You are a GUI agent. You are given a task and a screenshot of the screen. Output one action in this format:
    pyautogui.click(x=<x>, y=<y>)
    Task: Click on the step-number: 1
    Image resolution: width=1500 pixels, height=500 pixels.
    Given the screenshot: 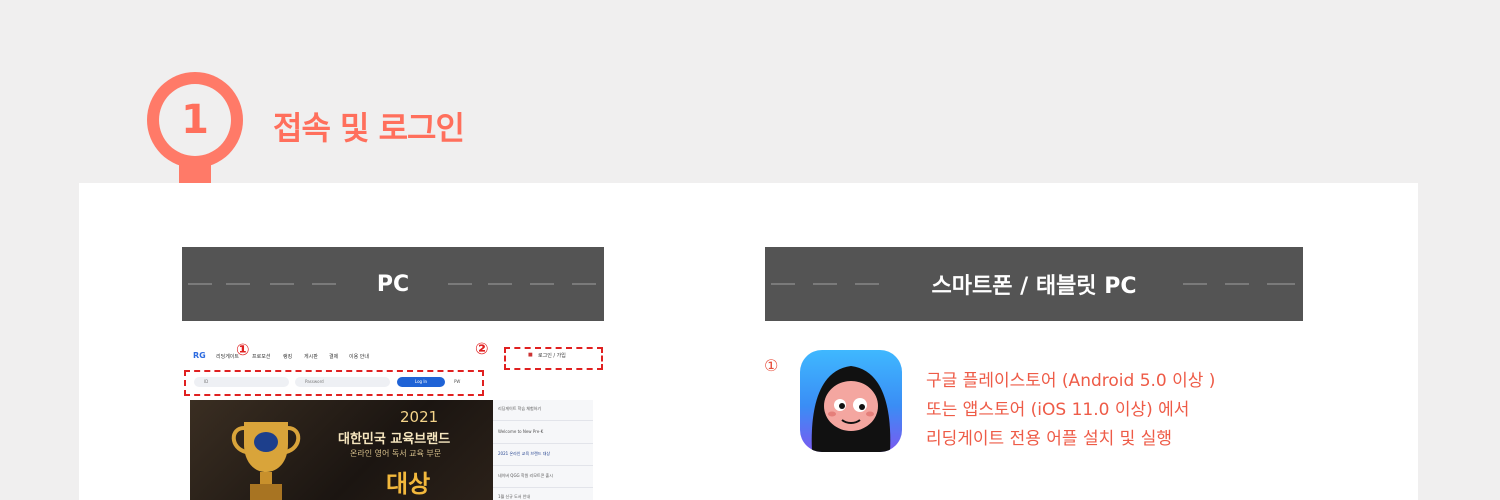 What is the action you would take?
    pyautogui.click(x=195, y=120)
    